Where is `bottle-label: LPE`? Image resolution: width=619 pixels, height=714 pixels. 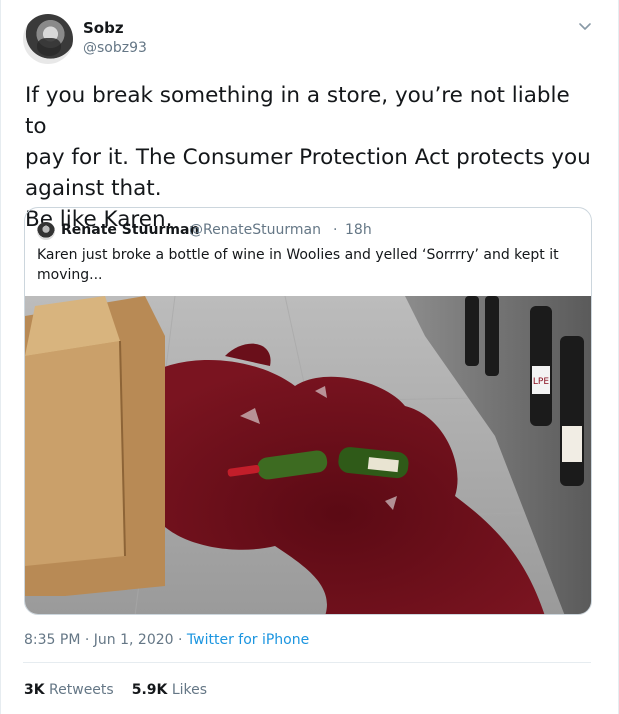
bottle-label: LPE is located at coordinates (541, 382).